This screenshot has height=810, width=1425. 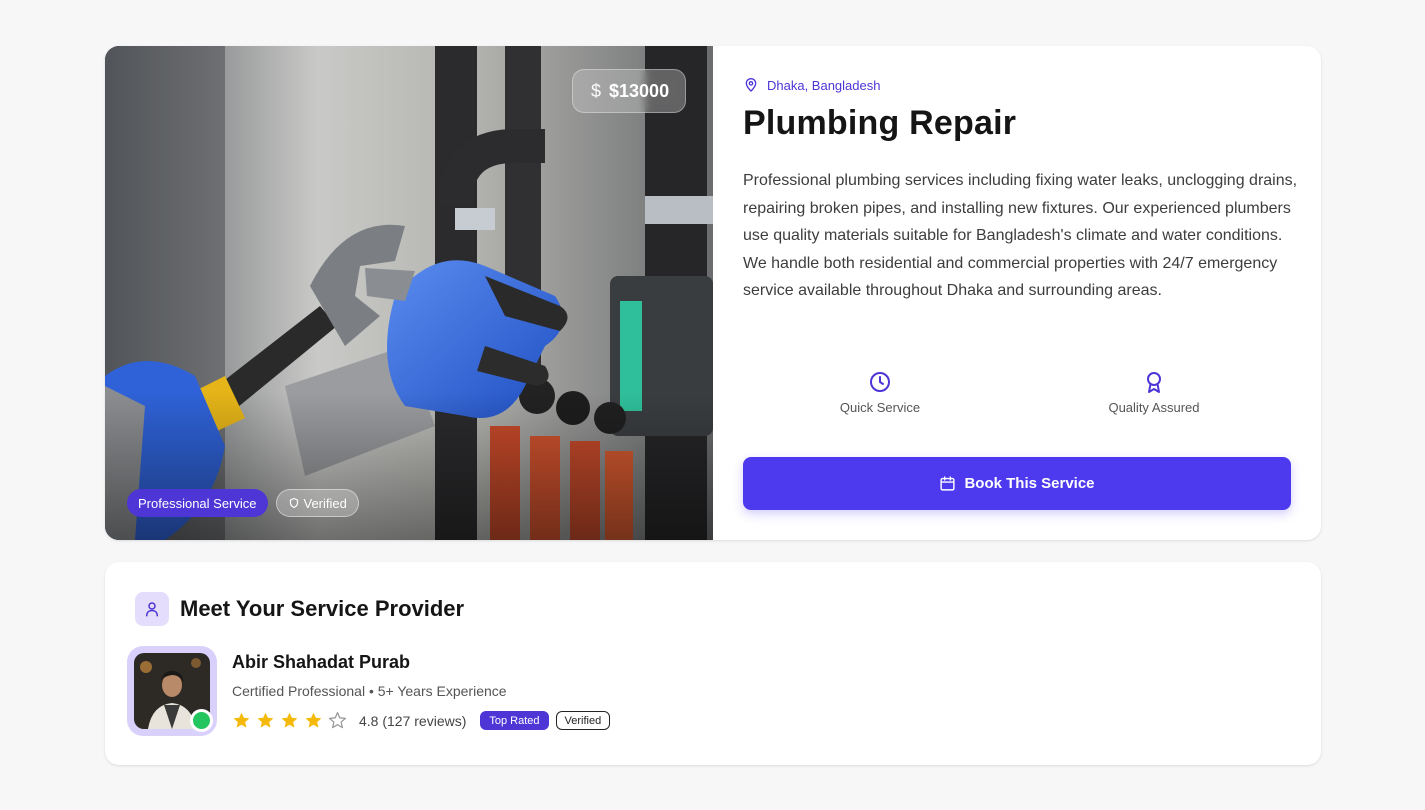 I want to click on top-rated-badge: Top Rated, so click(x=514, y=720).